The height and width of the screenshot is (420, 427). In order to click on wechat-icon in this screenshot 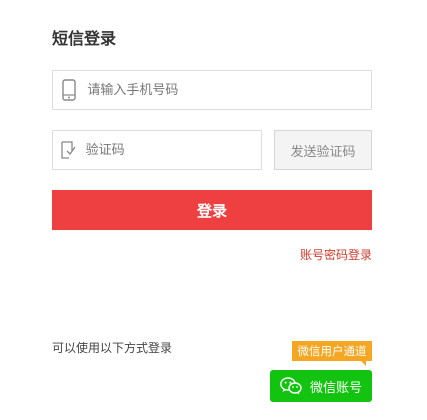, I will do `click(291, 386)`.